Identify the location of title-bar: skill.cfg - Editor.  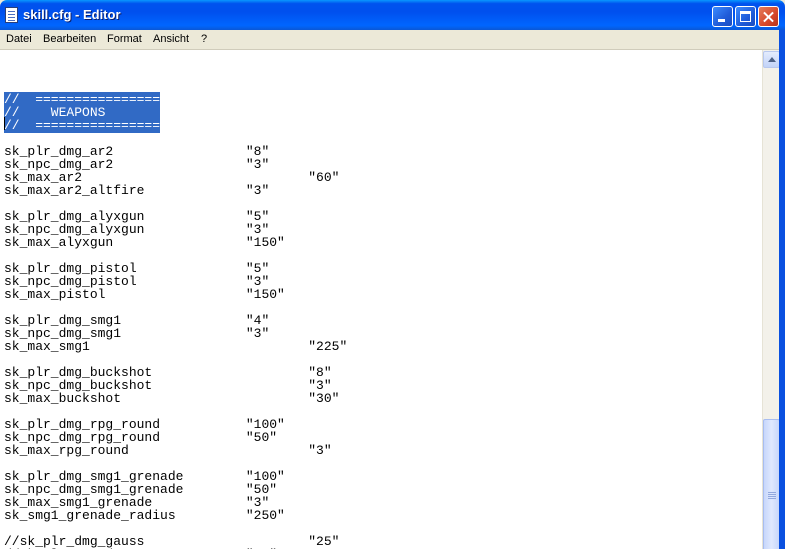
(392, 15).